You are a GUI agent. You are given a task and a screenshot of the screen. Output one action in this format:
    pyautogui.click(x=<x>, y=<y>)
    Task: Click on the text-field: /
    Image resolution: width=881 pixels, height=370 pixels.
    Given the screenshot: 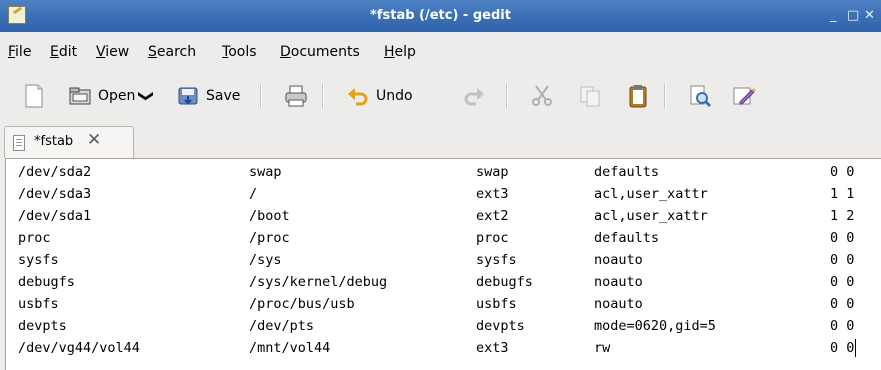 What is the action you would take?
    pyautogui.click(x=253, y=194)
    